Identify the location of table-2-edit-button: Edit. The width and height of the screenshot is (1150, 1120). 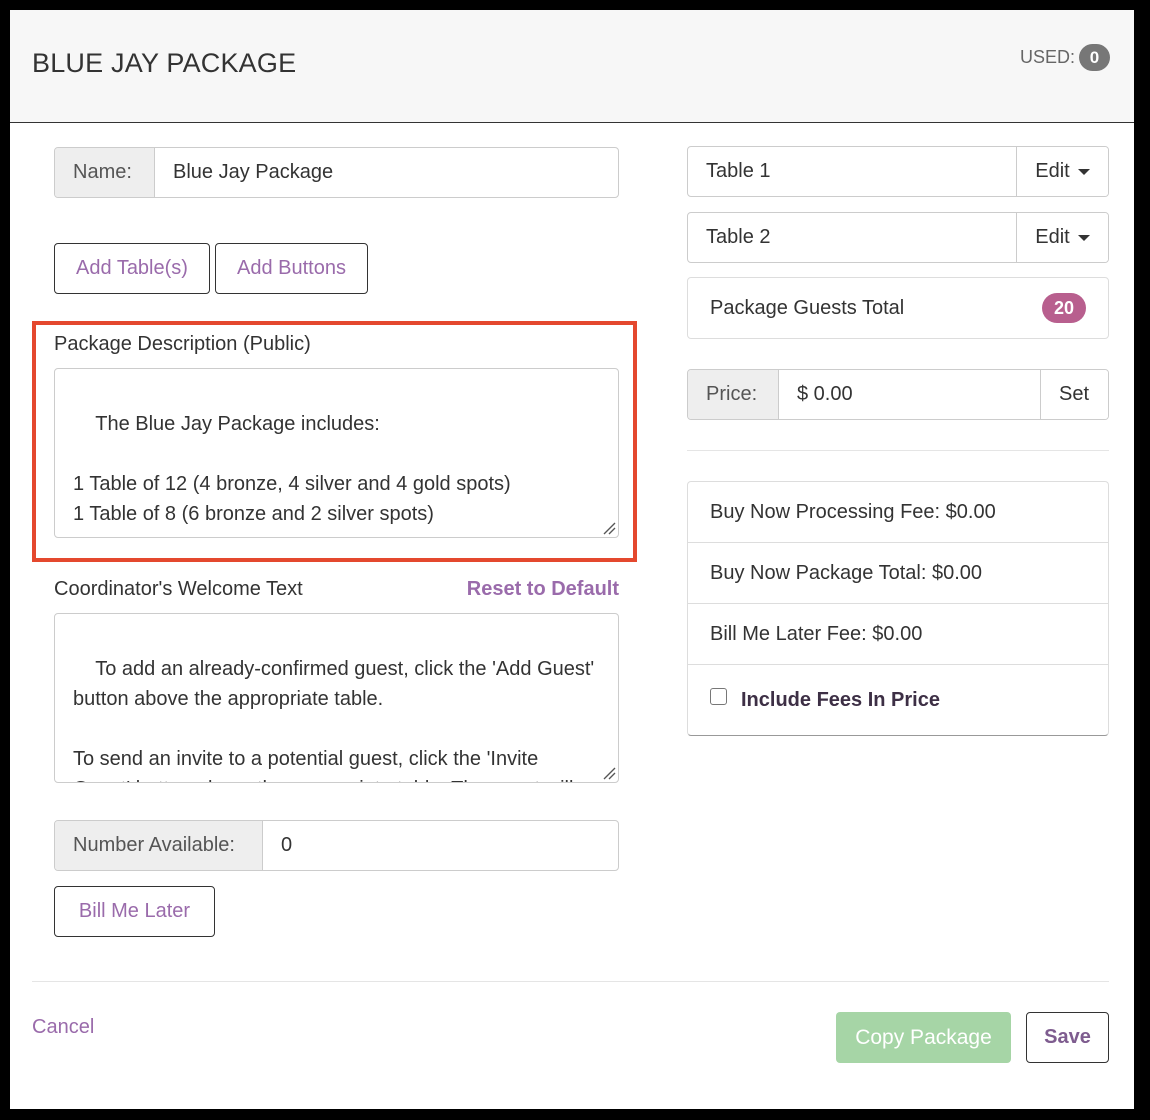
(1062, 237).